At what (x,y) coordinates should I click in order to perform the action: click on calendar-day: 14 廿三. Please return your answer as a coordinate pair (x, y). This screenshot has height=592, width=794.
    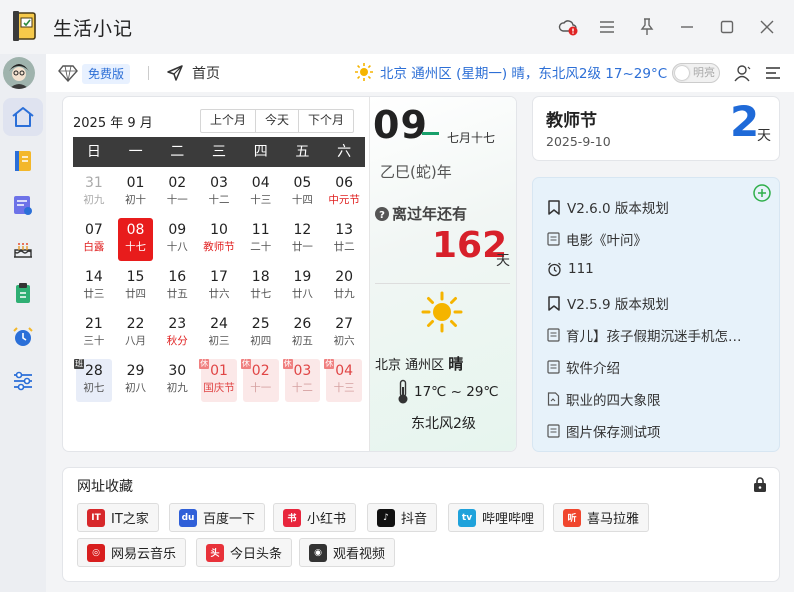
    Looking at the image, I should click on (94, 286).